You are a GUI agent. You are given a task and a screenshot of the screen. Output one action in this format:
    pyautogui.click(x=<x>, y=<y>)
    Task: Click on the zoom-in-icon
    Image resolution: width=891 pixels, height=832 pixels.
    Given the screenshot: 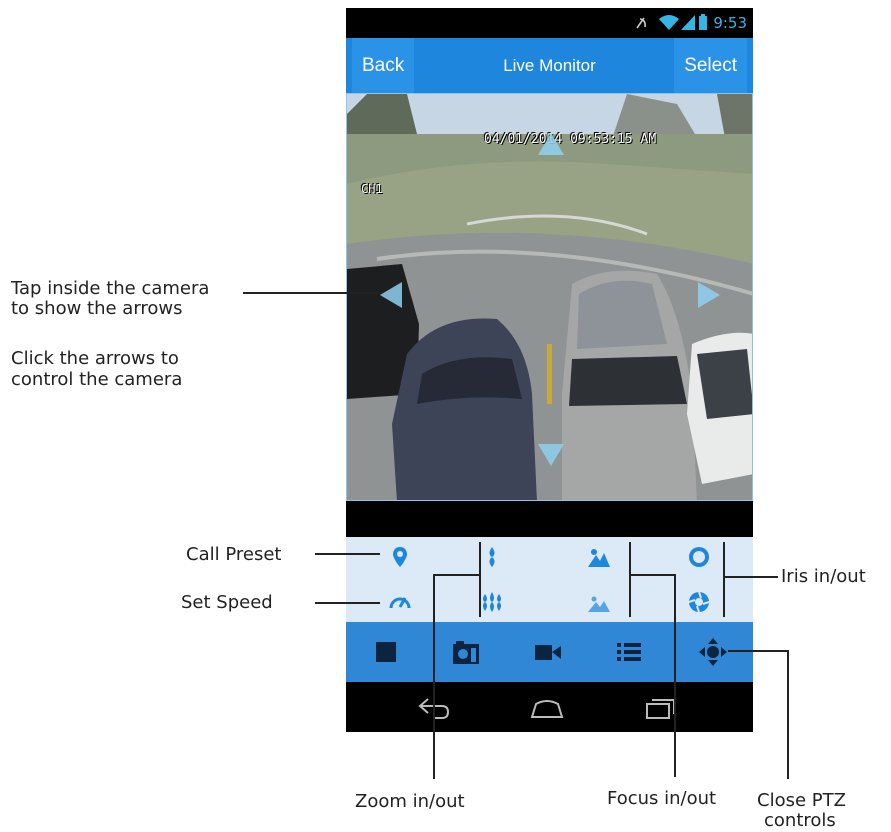 What is the action you would take?
    pyautogui.click(x=492, y=557)
    